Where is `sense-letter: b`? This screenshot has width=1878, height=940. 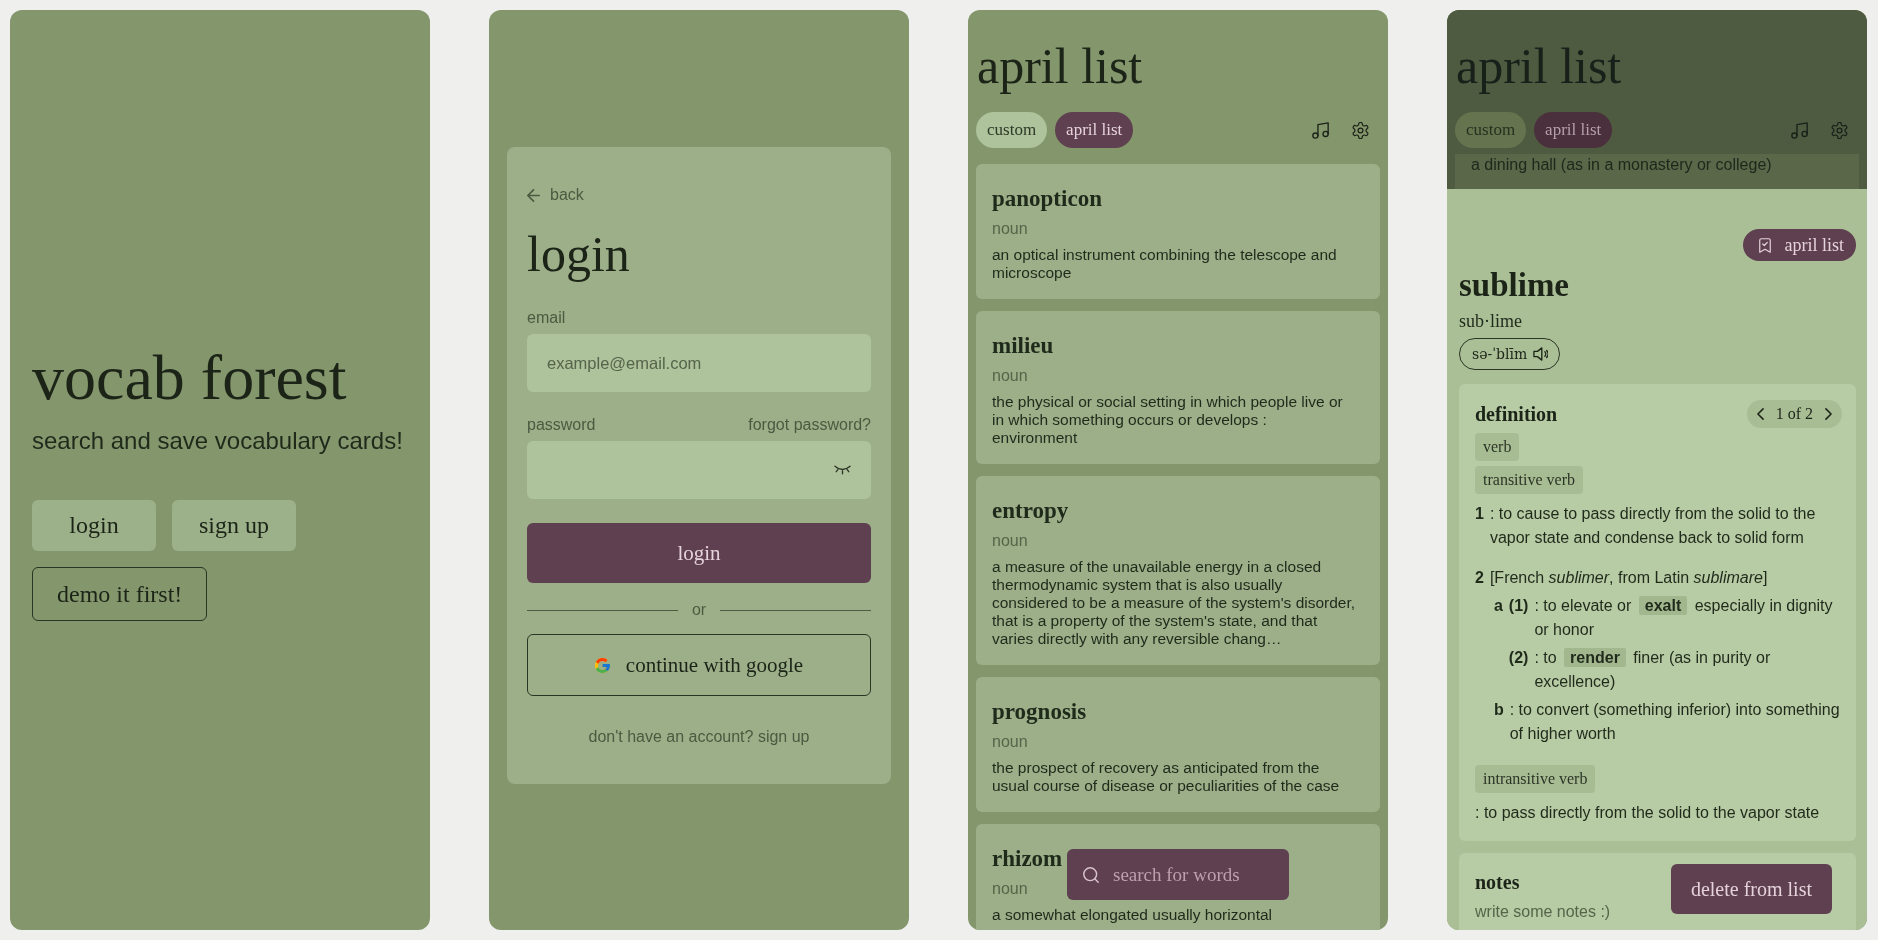
sense-letter: b is located at coordinates (1498, 710).